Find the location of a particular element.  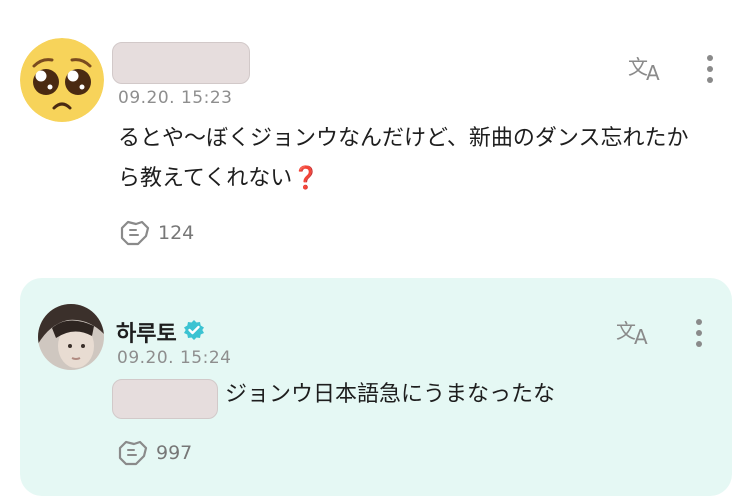

reply-timestamp: 09.20. 15:24 is located at coordinates (174, 358).